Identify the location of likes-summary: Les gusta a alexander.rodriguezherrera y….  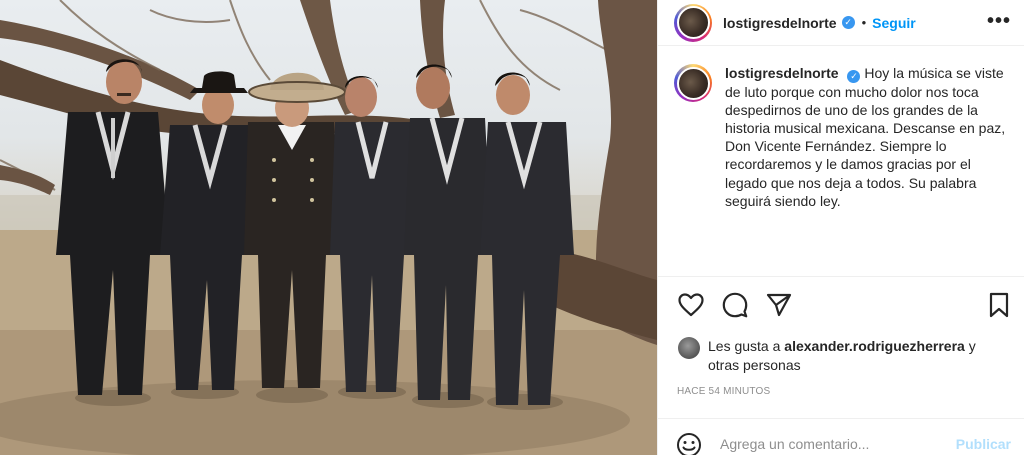
(843, 356).